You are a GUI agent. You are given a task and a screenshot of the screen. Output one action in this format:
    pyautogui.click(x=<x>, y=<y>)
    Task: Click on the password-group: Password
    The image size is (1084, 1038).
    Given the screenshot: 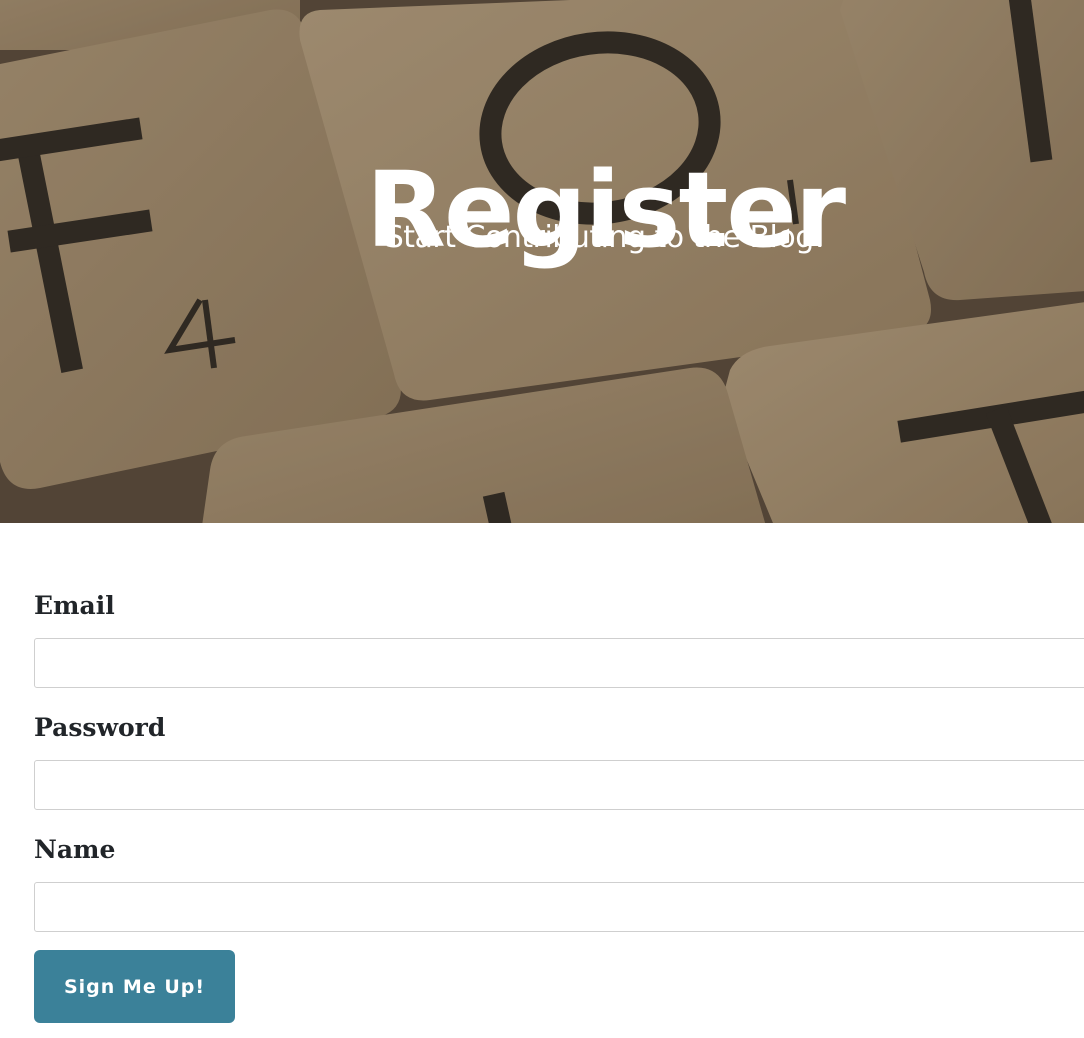 What is the action you would take?
    pyautogui.click(x=559, y=758)
    